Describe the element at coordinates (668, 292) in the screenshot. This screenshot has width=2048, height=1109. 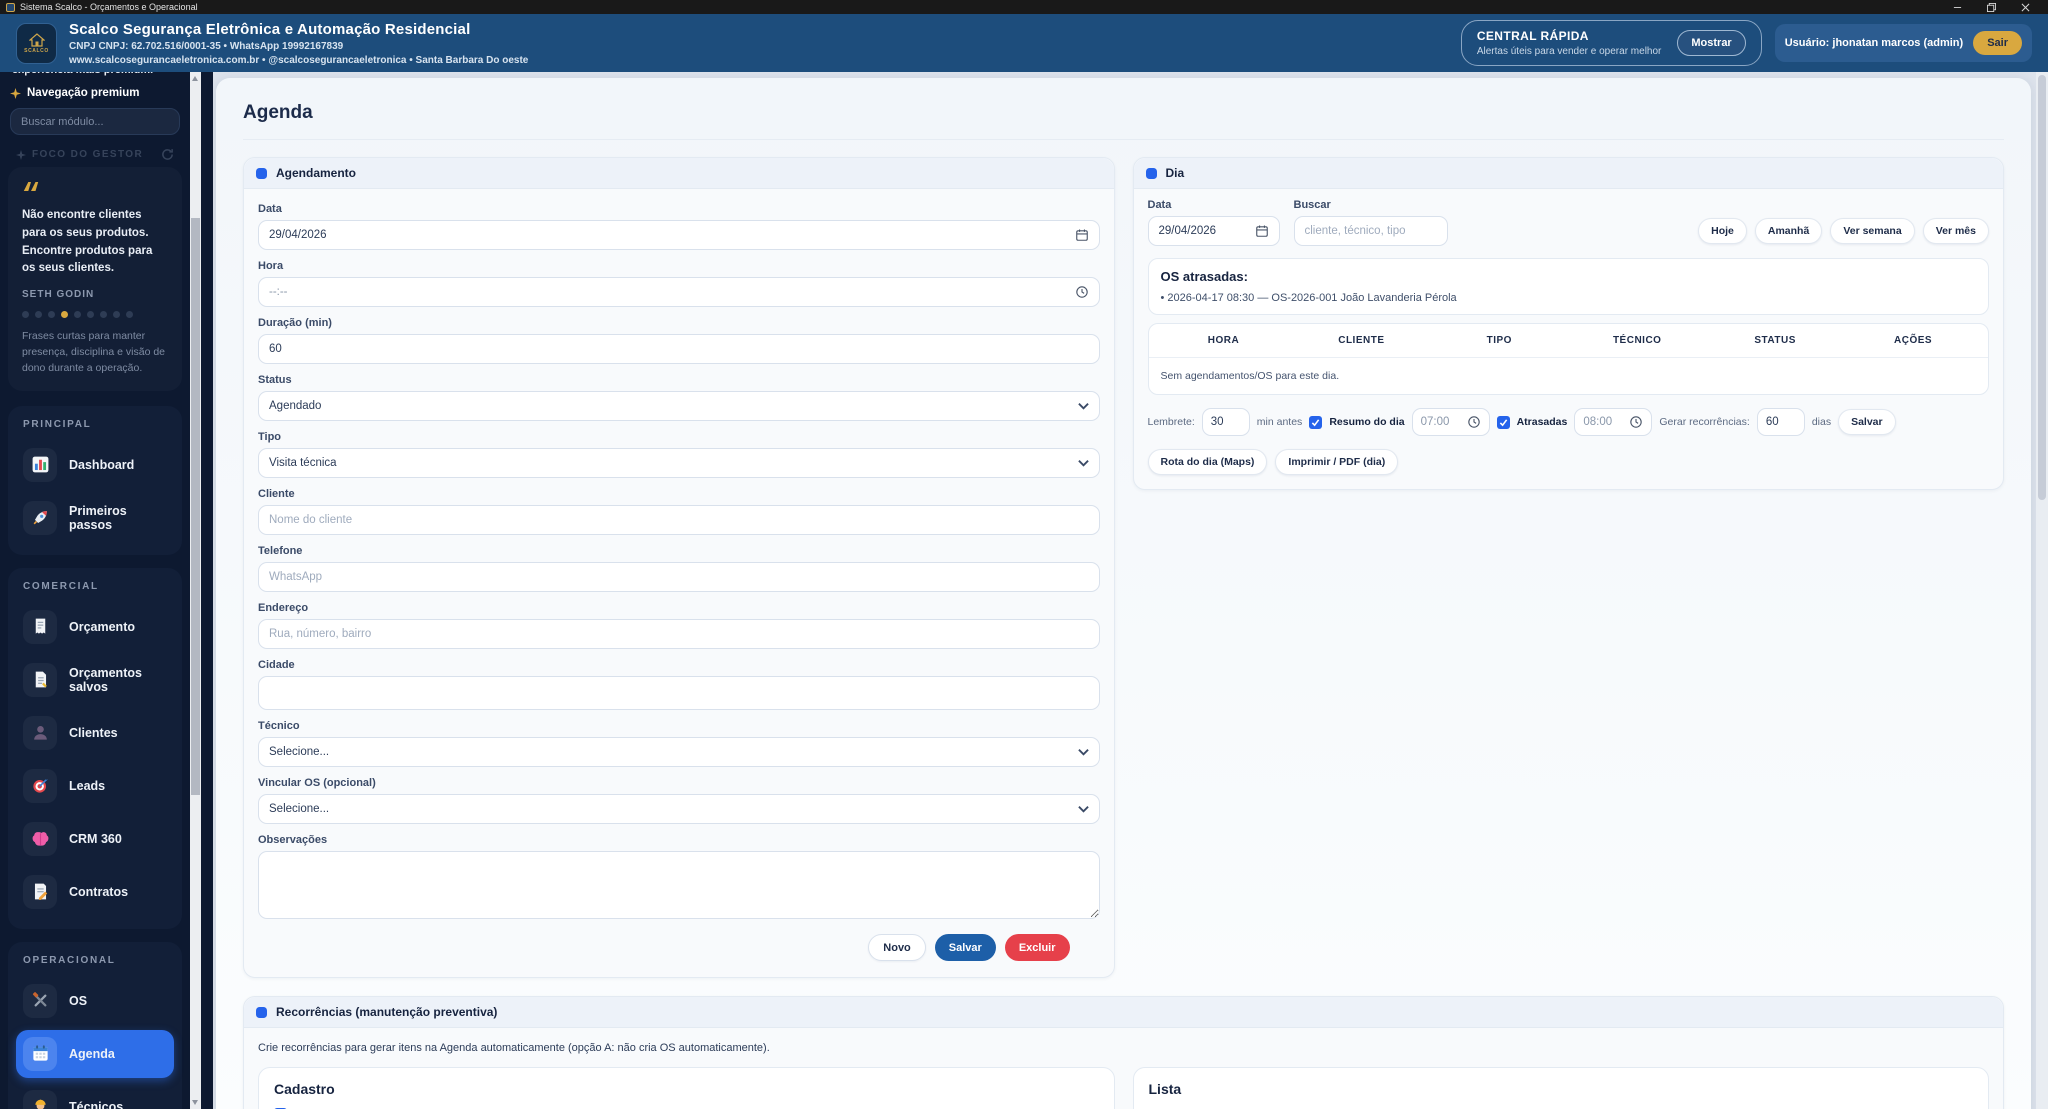
I see `hora-input` at that location.